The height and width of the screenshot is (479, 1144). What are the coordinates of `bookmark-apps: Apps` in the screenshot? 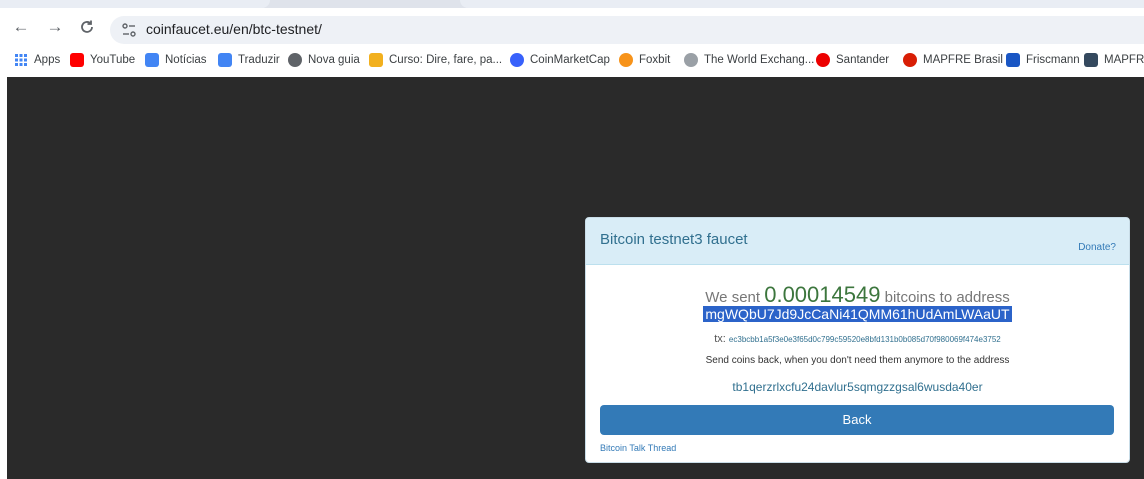 It's located at (37, 60).